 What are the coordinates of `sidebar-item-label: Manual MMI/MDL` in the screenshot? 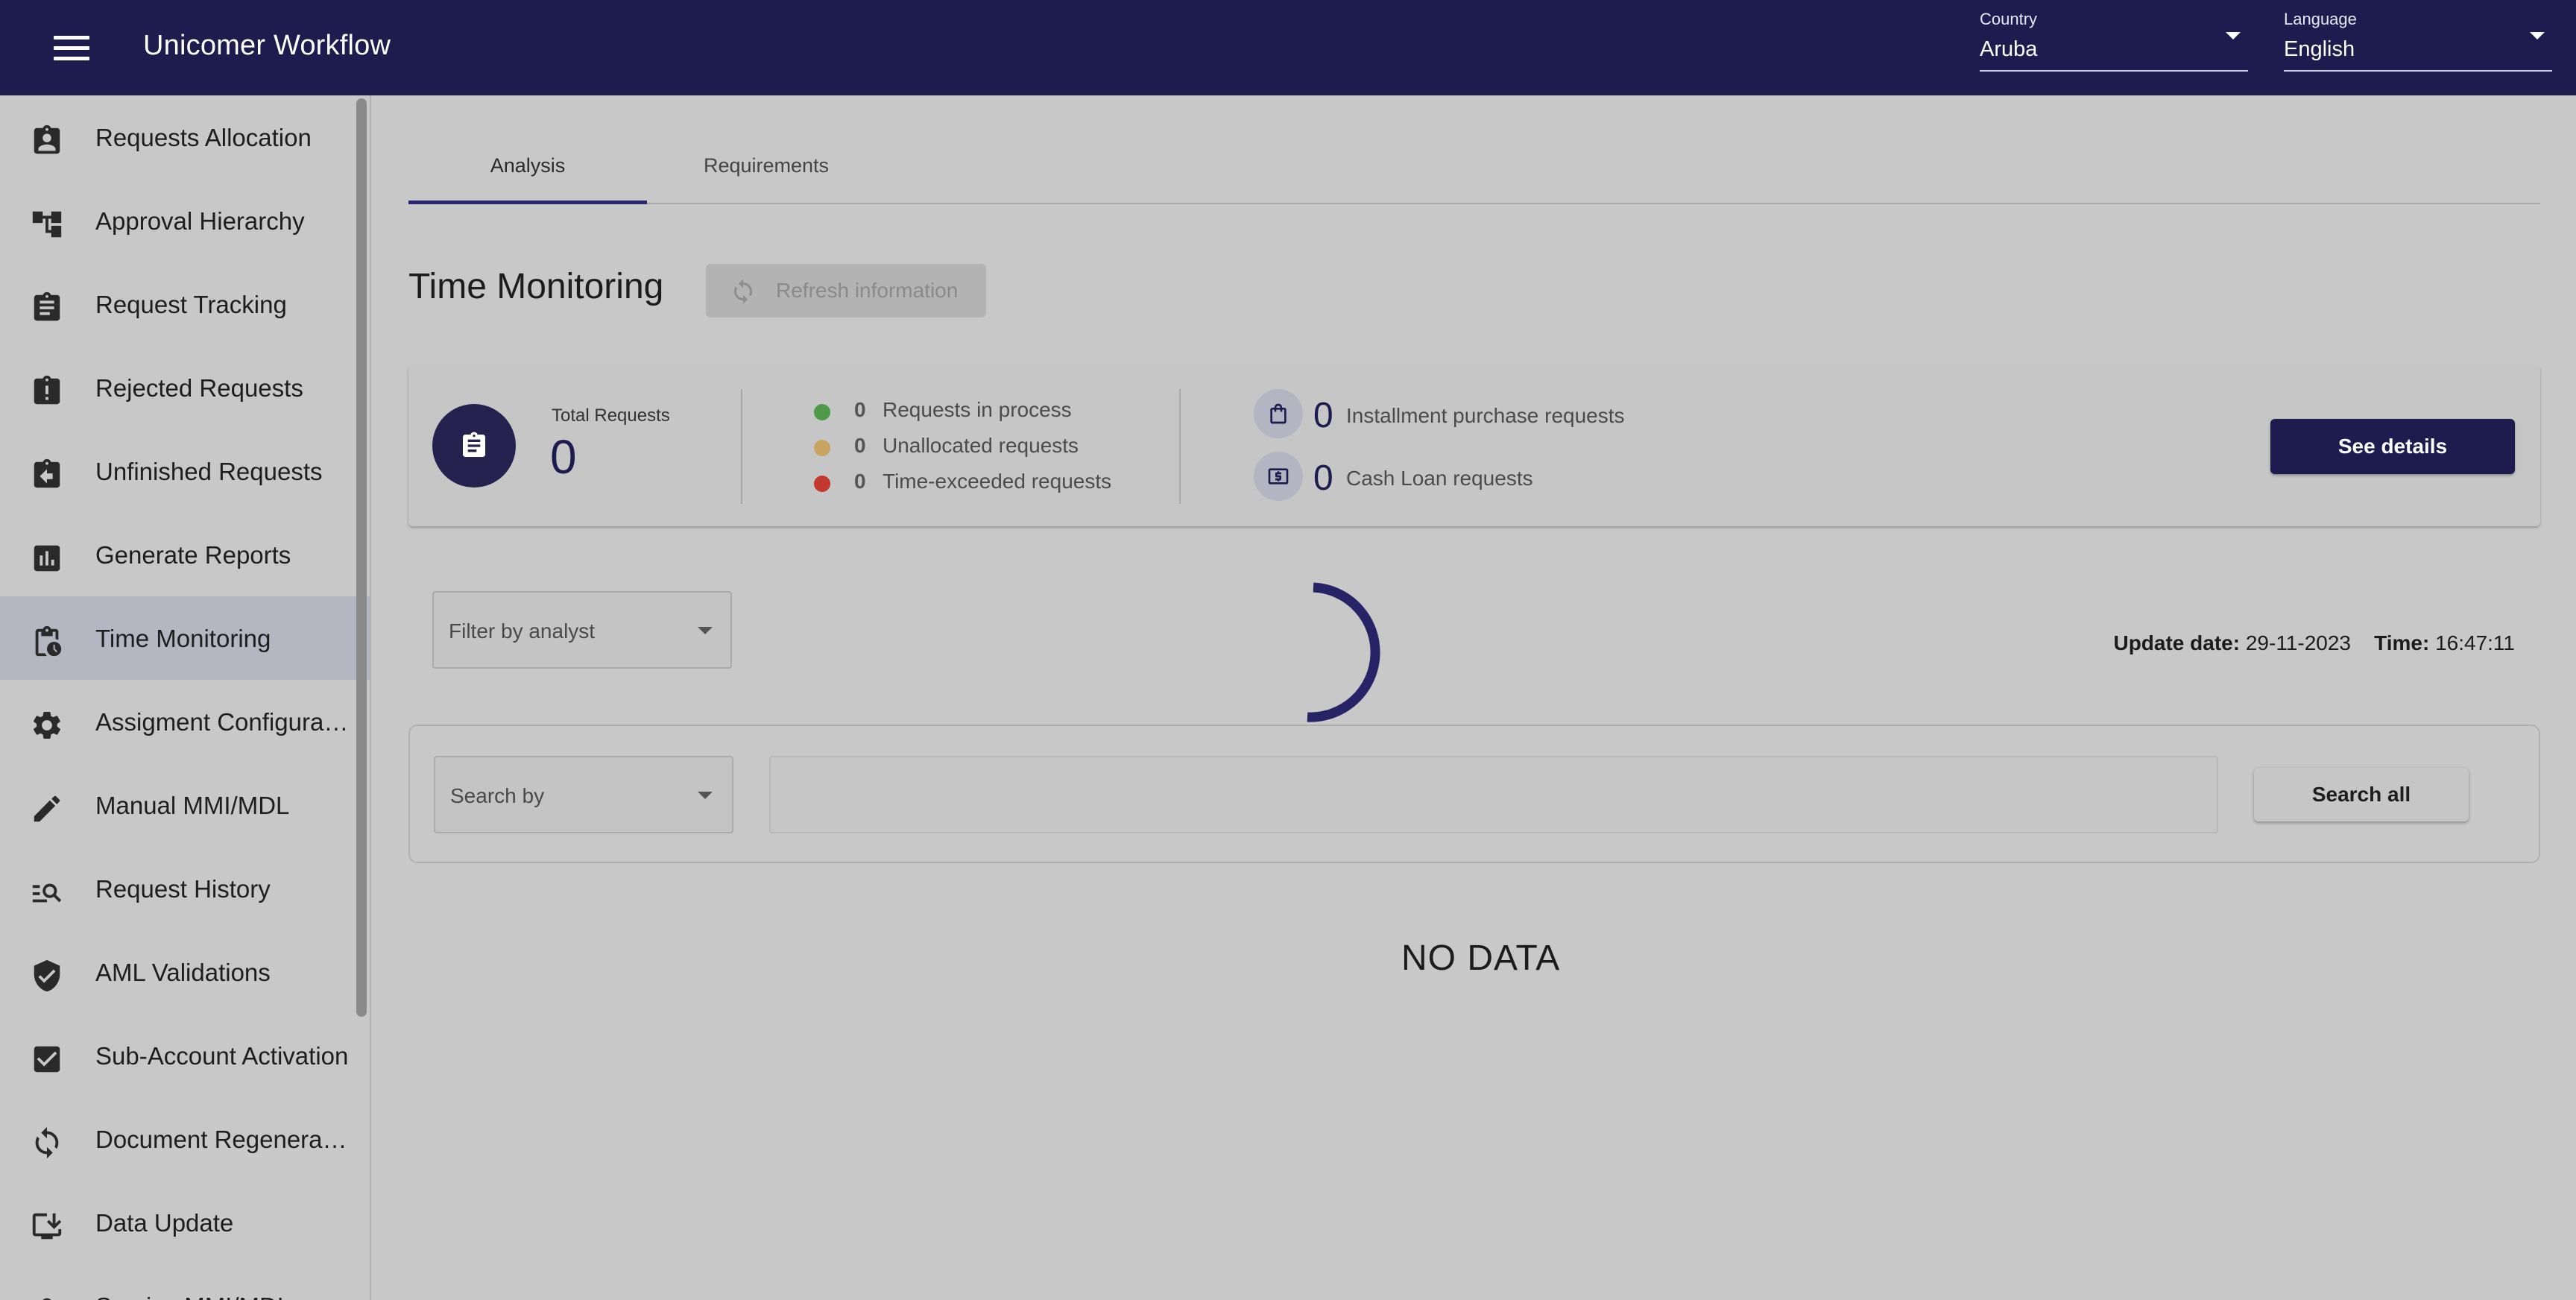 It's located at (193, 806).